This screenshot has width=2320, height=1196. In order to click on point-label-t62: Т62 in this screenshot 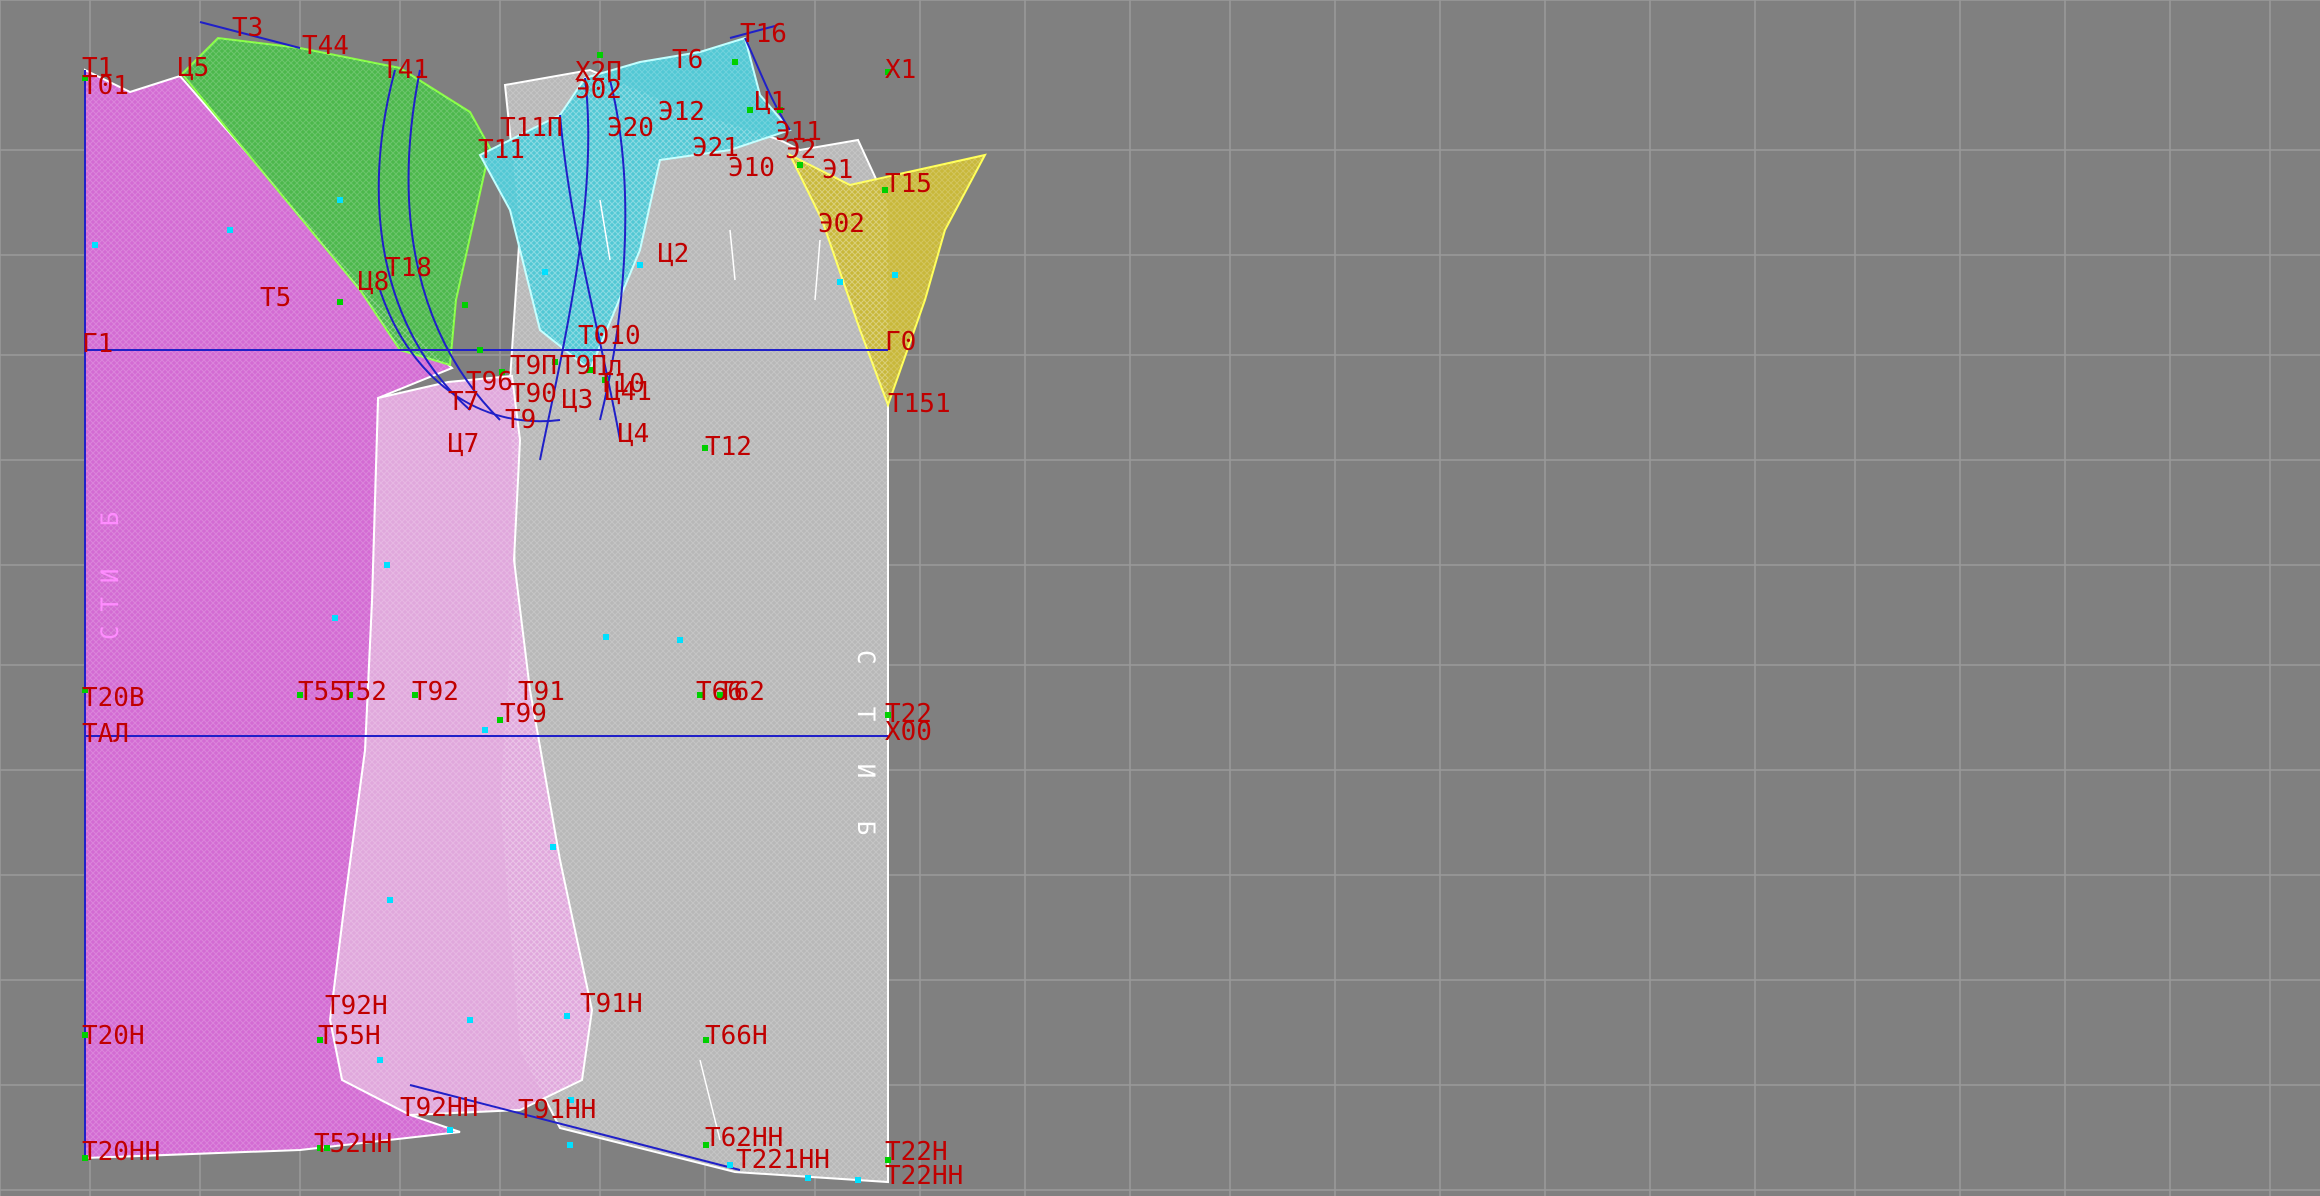, I will do `click(741, 692)`.